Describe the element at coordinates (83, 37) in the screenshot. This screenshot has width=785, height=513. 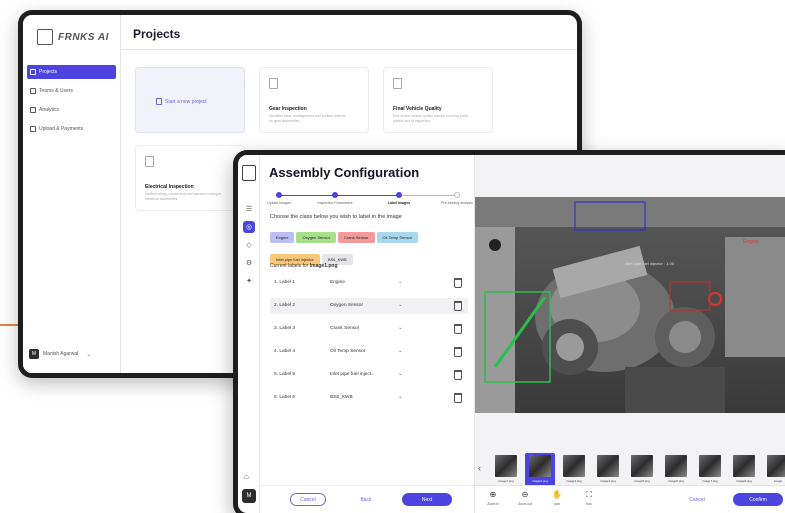
I see `logo-text: FRNKS AI` at that location.